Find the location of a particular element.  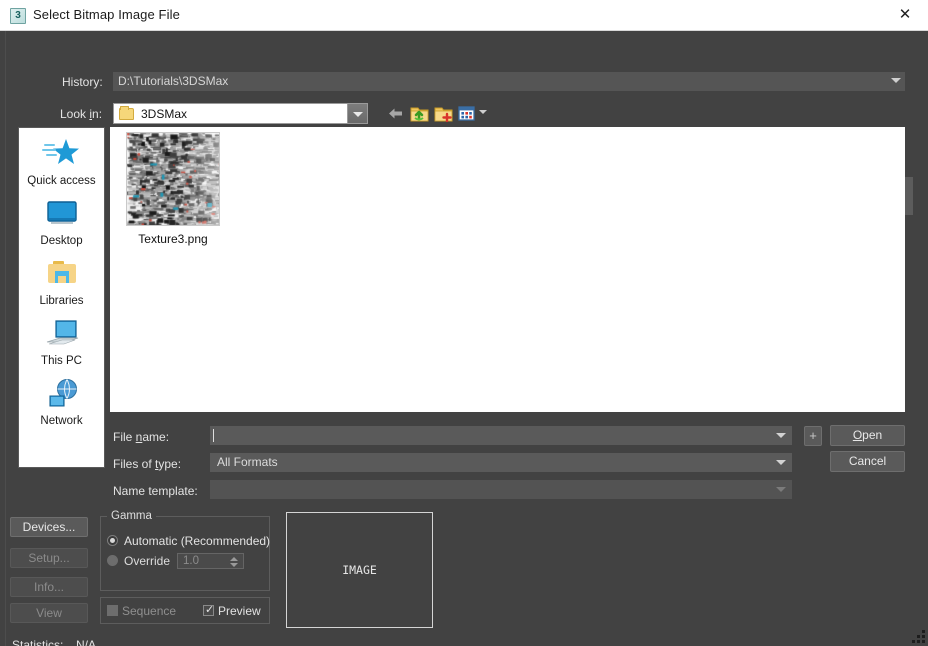

image-preview-placeholder: IMAGE is located at coordinates (359, 570).